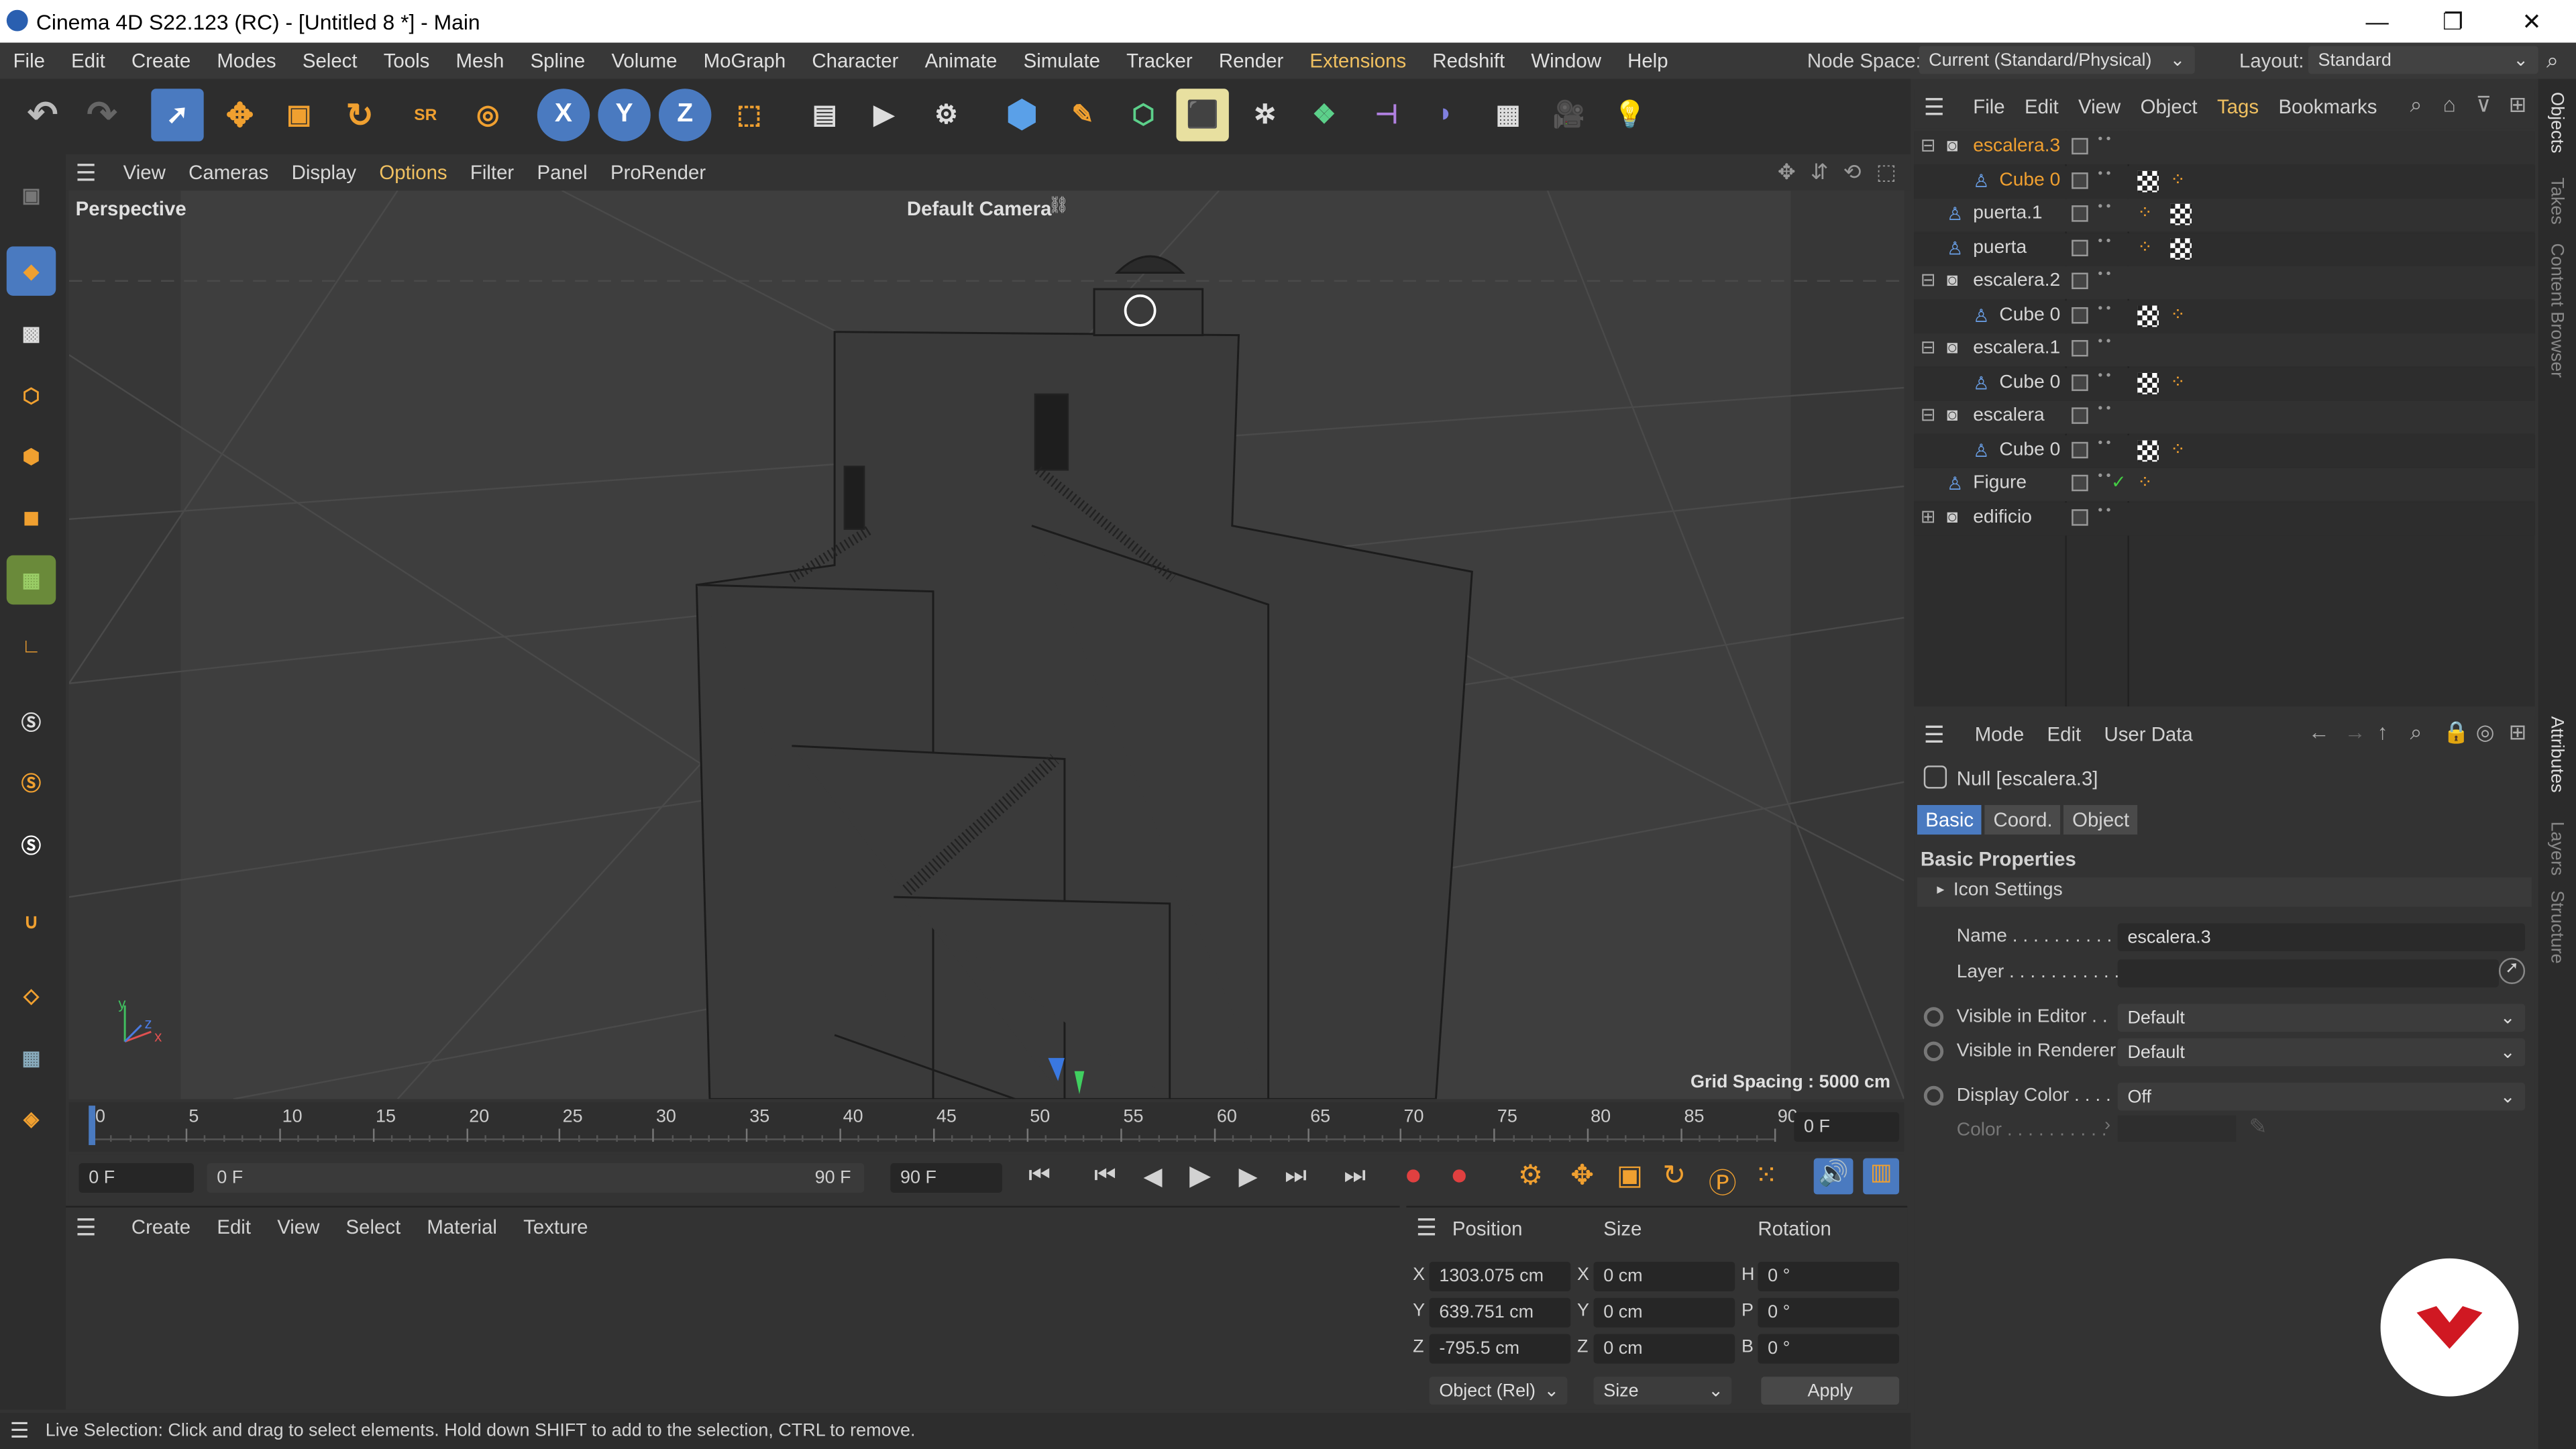  What do you see at coordinates (31, 995) in the screenshot?
I see `workplane-icon: ◇` at bounding box center [31, 995].